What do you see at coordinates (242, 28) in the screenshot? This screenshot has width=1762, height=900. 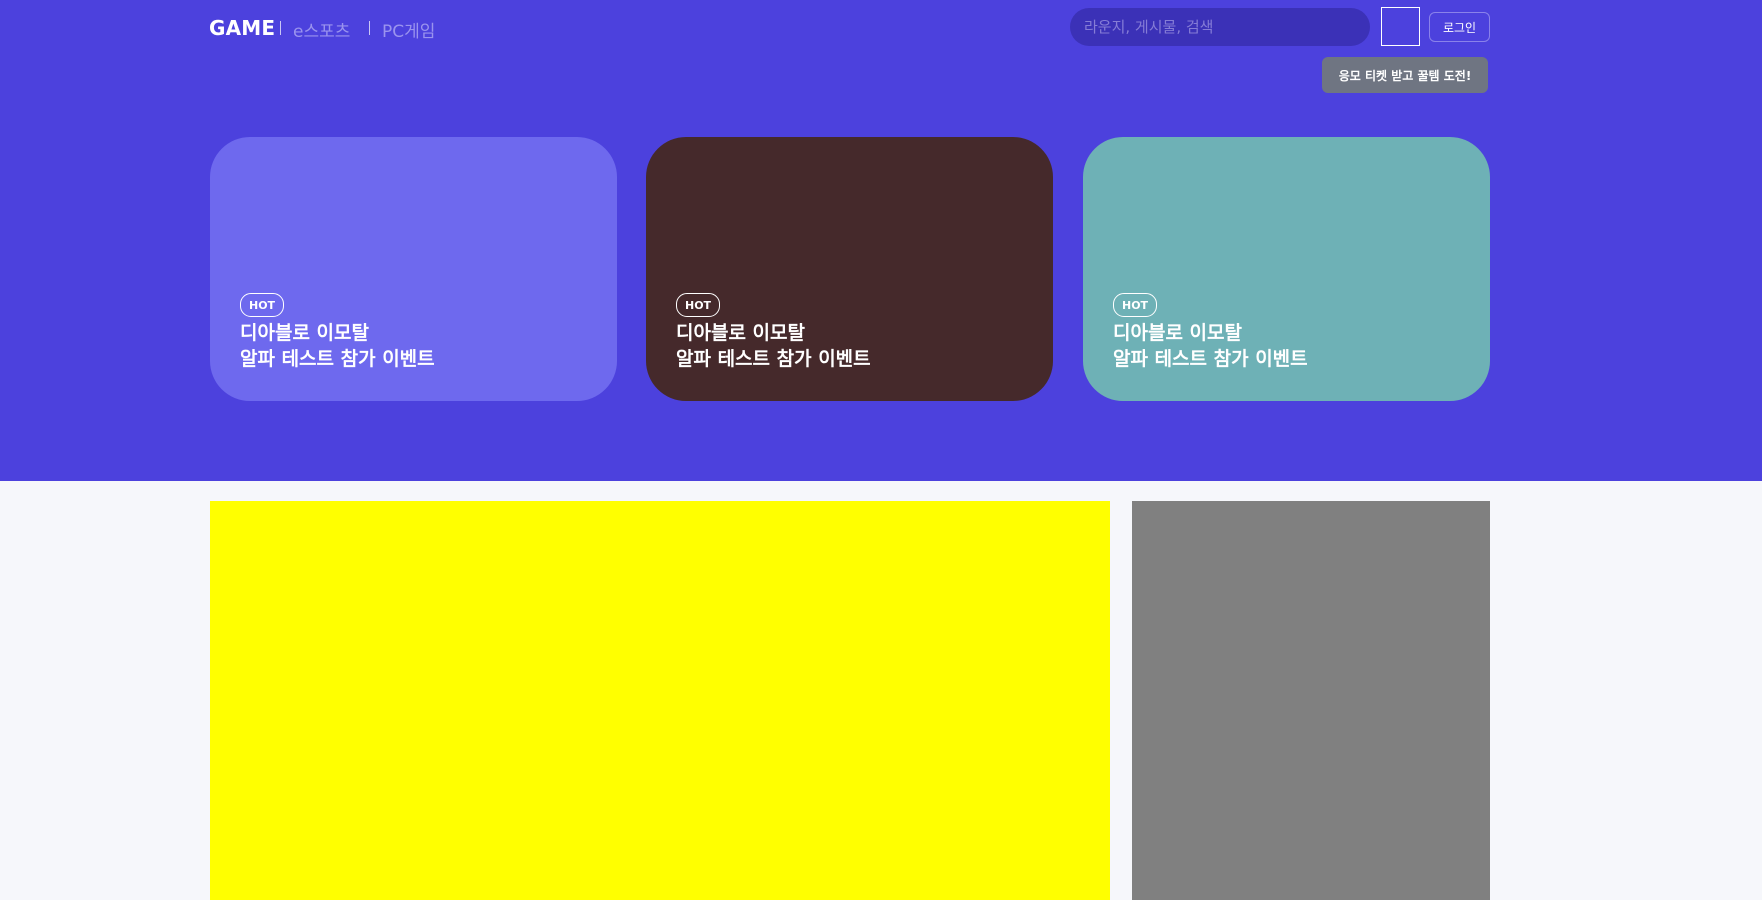 I see `logo-link: GAME` at bounding box center [242, 28].